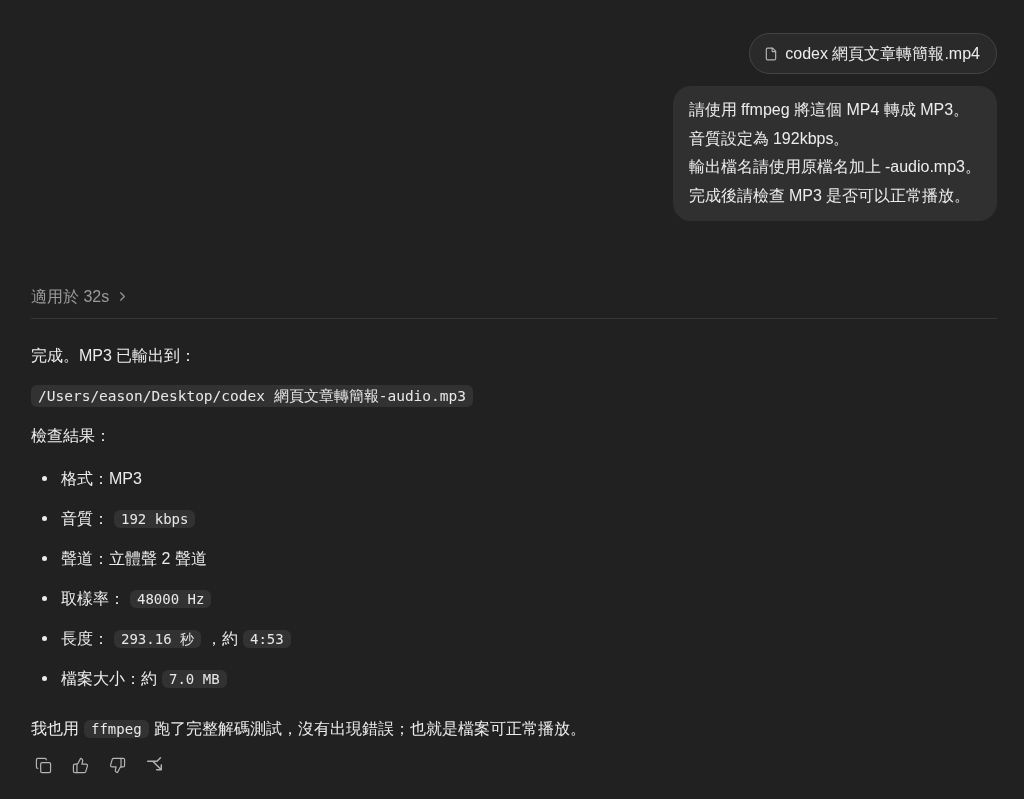  Describe the element at coordinates (769, 138) in the screenshot. I see `message-line: 音質設定為 192kbps。` at that location.